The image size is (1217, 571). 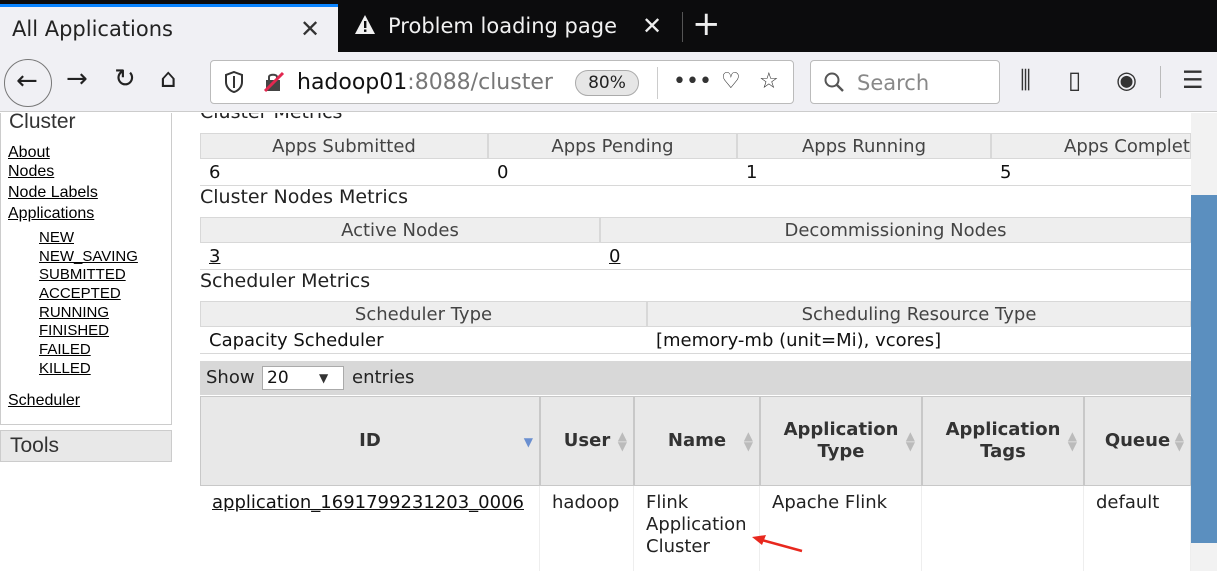 I want to click on new-tab-button: +, so click(x=706, y=24).